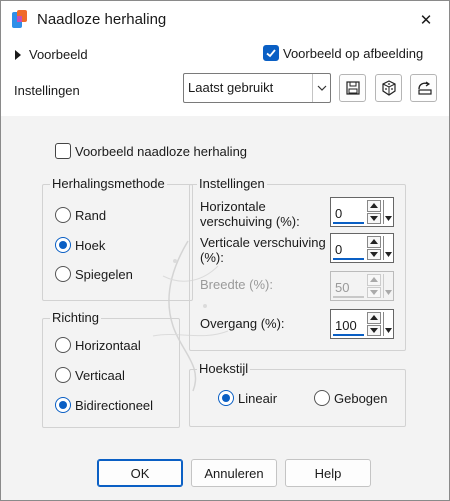 This screenshot has width=450, height=501. Describe the element at coordinates (108, 183) in the screenshot. I see `tiling-method-title: Herhalingsmethode` at that location.